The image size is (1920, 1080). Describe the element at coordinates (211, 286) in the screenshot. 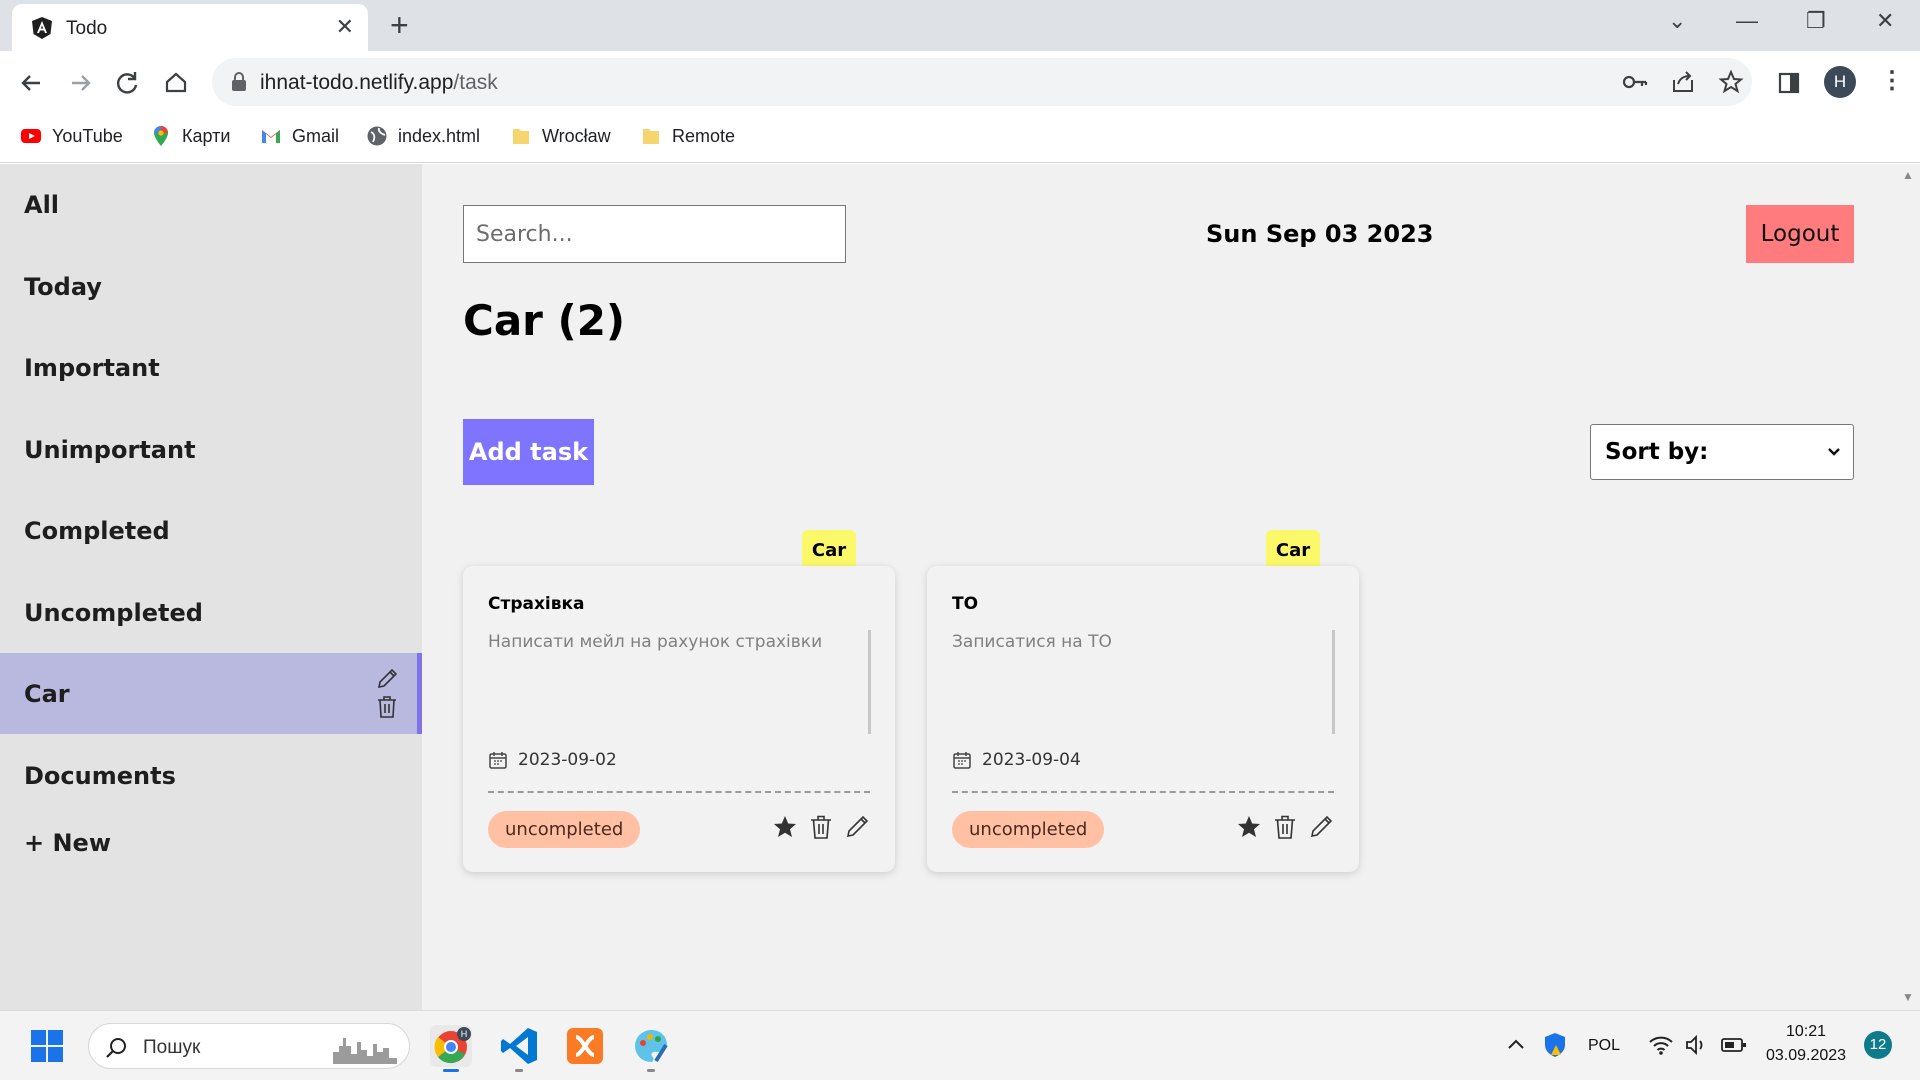

I see `sidebar-item-today: Today` at that location.